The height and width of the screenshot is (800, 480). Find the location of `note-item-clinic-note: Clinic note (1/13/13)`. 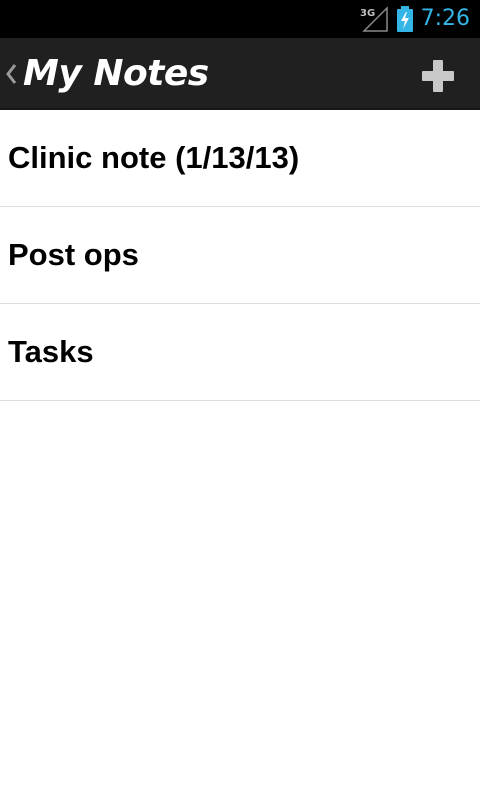

note-item-clinic-note: Clinic note (1/13/13) is located at coordinates (240, 158).